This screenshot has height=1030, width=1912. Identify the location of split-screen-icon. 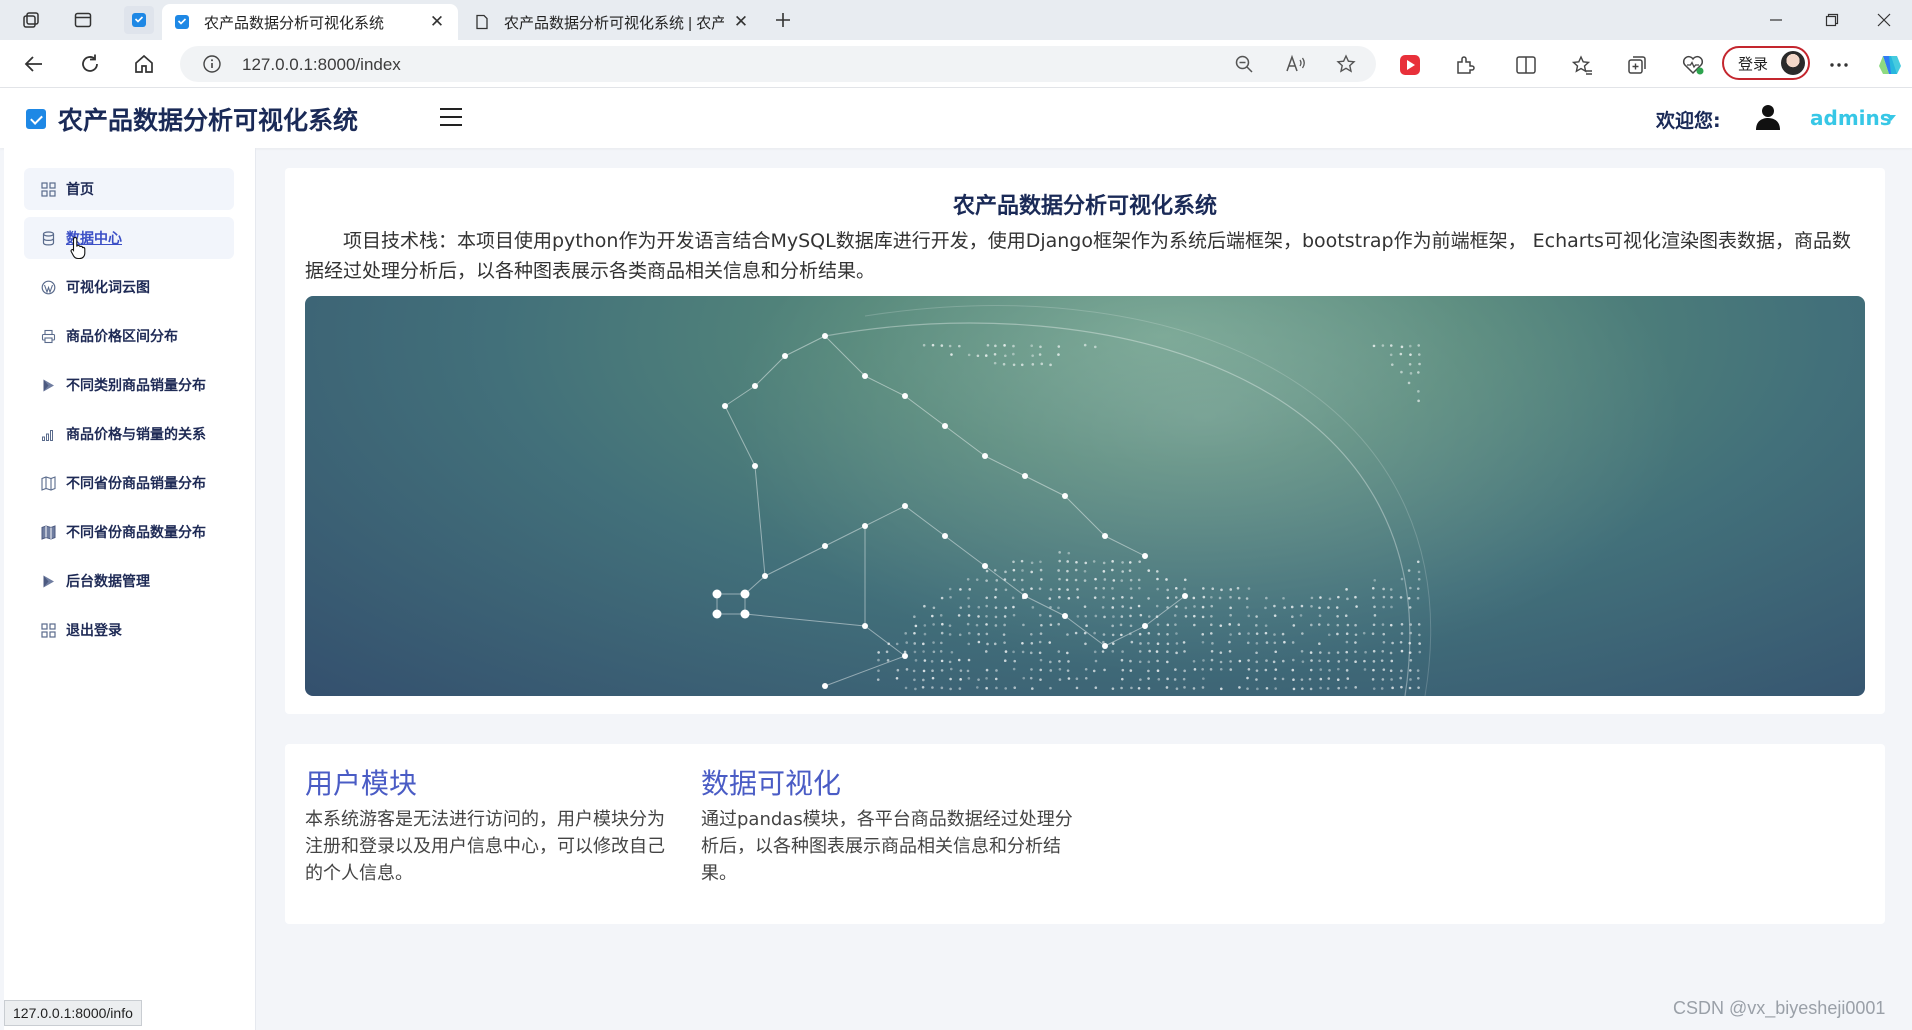
(1526, 65).